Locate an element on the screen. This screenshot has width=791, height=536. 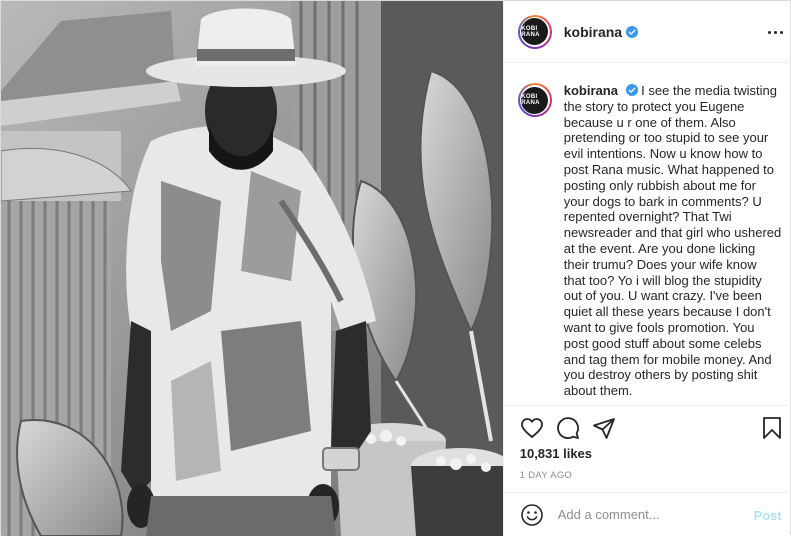
likes-count: 10,831 likes is located at coordinates (556, 453).